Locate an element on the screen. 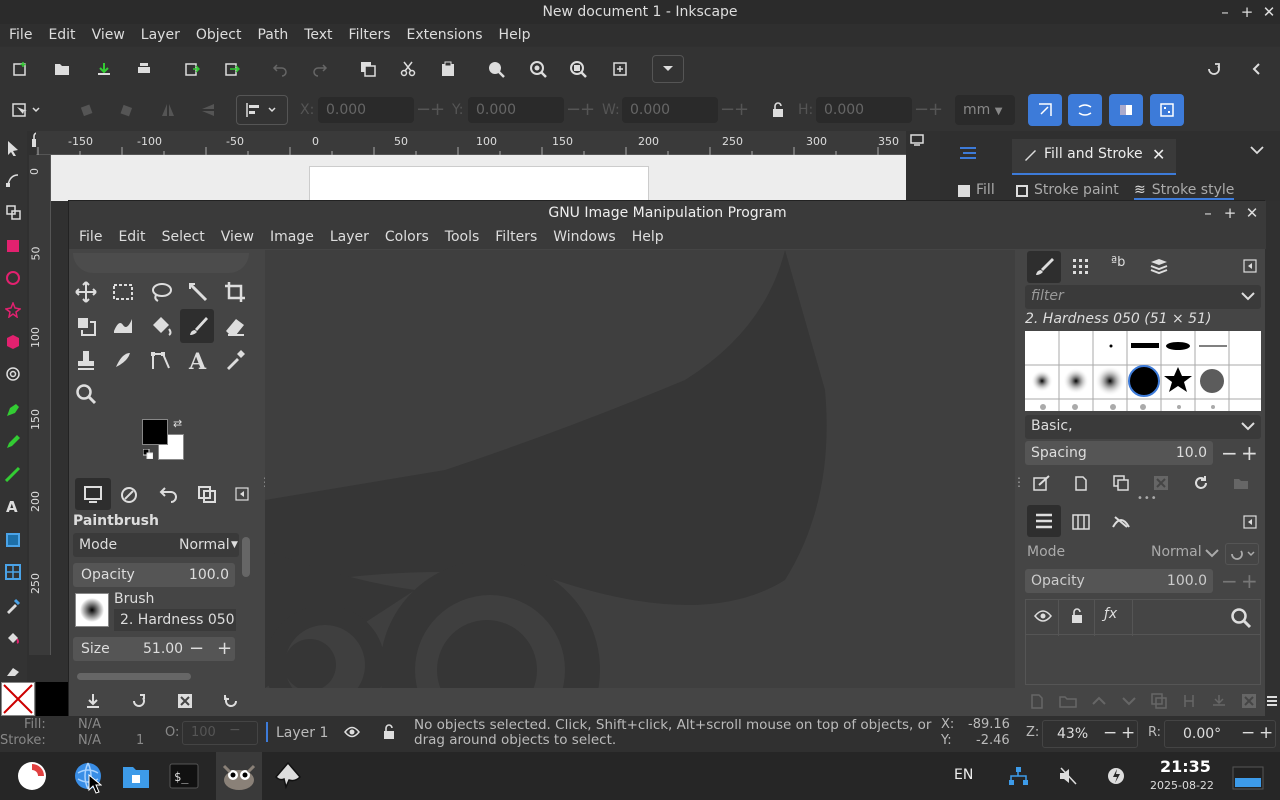  paint-bucket-tool-icon is located at coordinates (13, 638).